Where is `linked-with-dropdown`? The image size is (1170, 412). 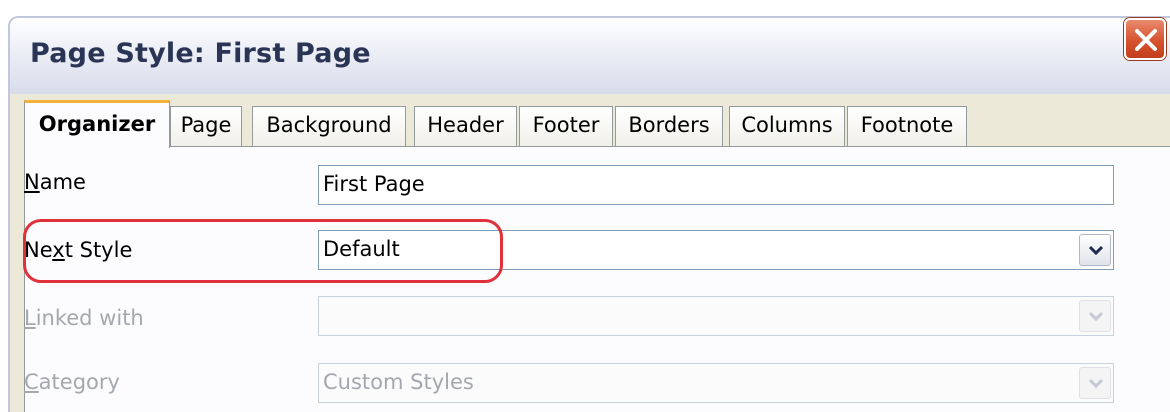 linked-with-dropdown is located at coordinates (716, 316).